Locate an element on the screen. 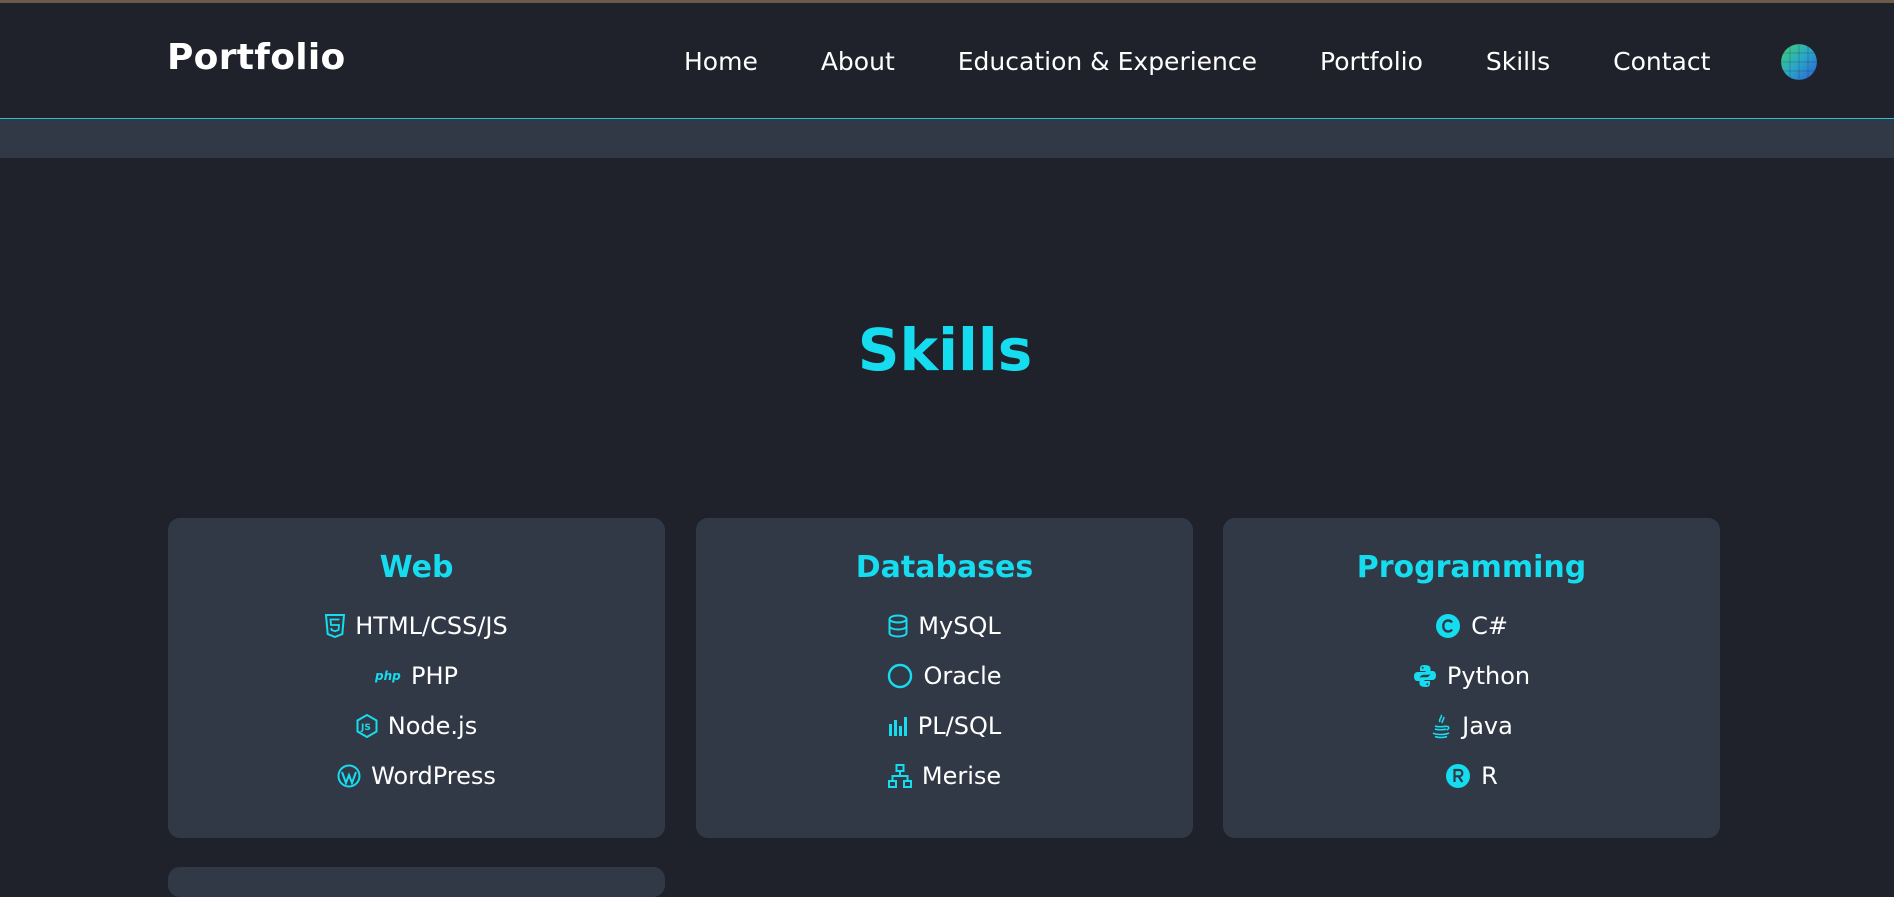 This screenshot has width=1894, height=897. registered-icon is located at coordinates (1458, 776).